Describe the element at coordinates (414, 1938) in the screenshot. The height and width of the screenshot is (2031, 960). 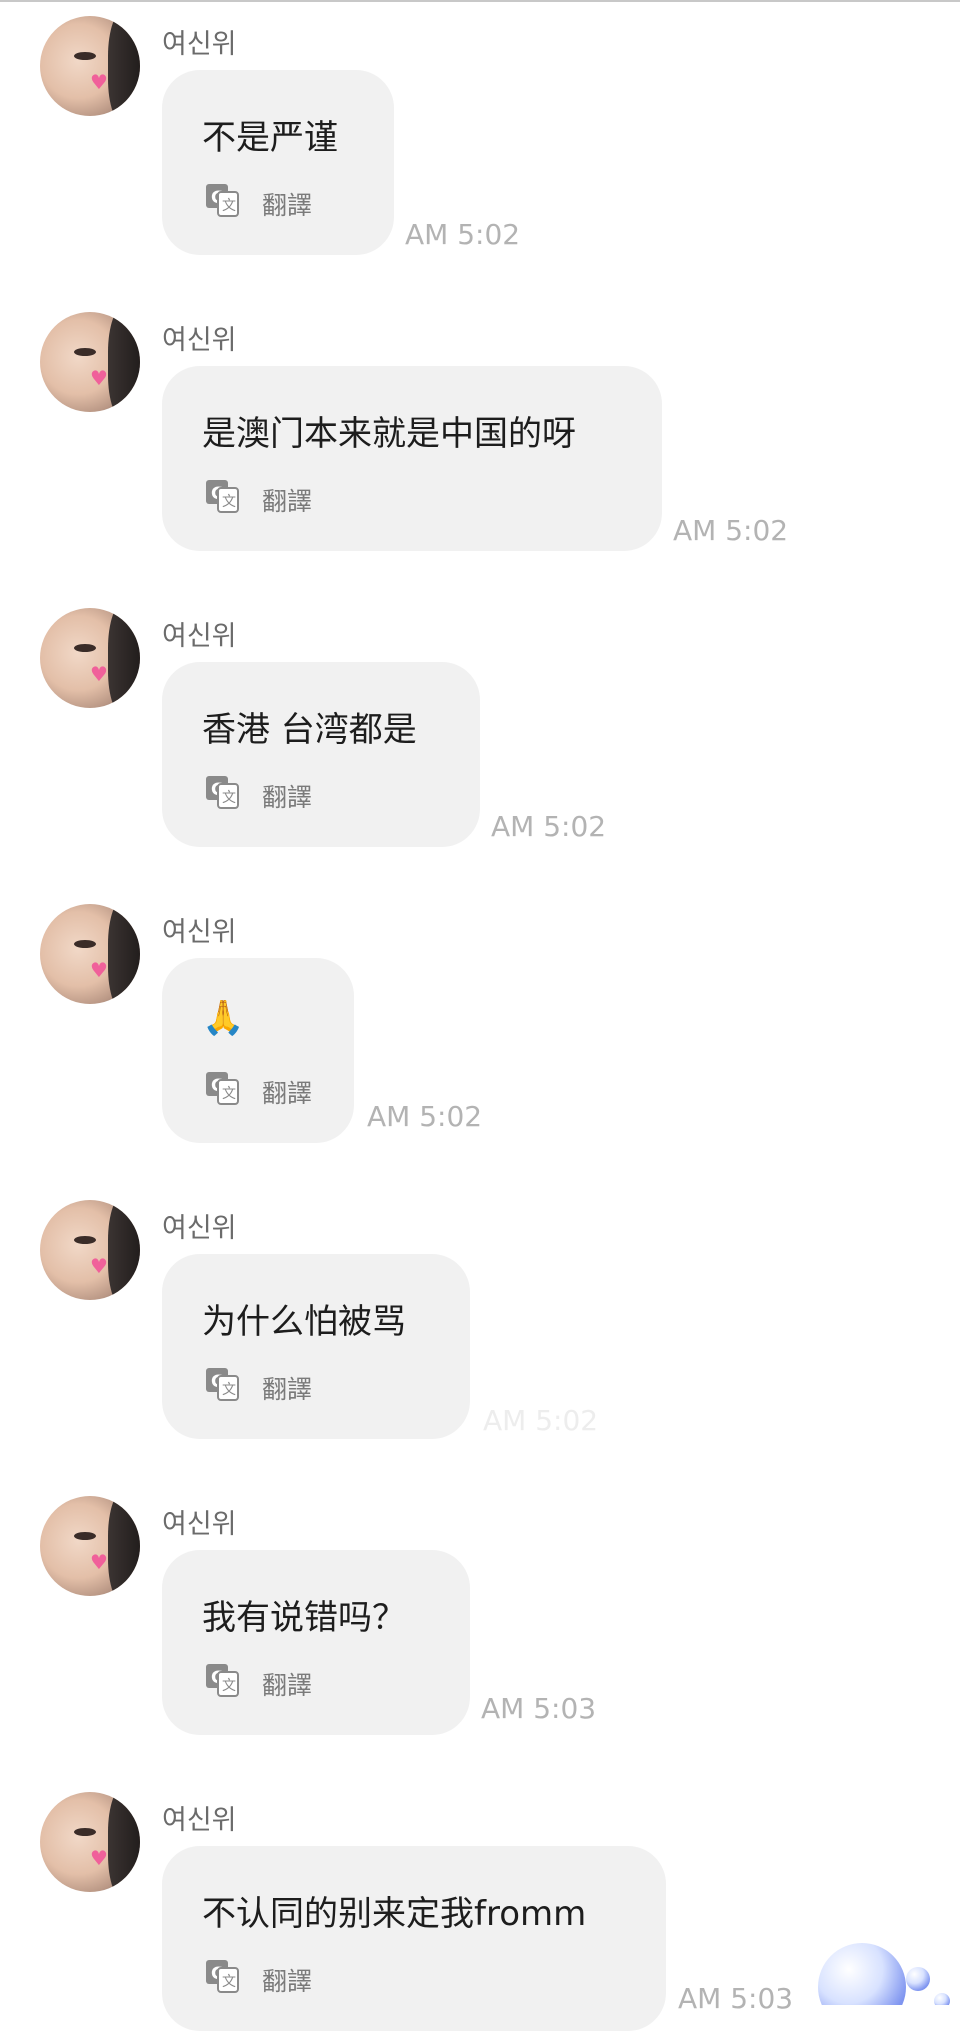
I see `message-bubble: 不认同的别来定我fromm G 文 翻譯` at that location.